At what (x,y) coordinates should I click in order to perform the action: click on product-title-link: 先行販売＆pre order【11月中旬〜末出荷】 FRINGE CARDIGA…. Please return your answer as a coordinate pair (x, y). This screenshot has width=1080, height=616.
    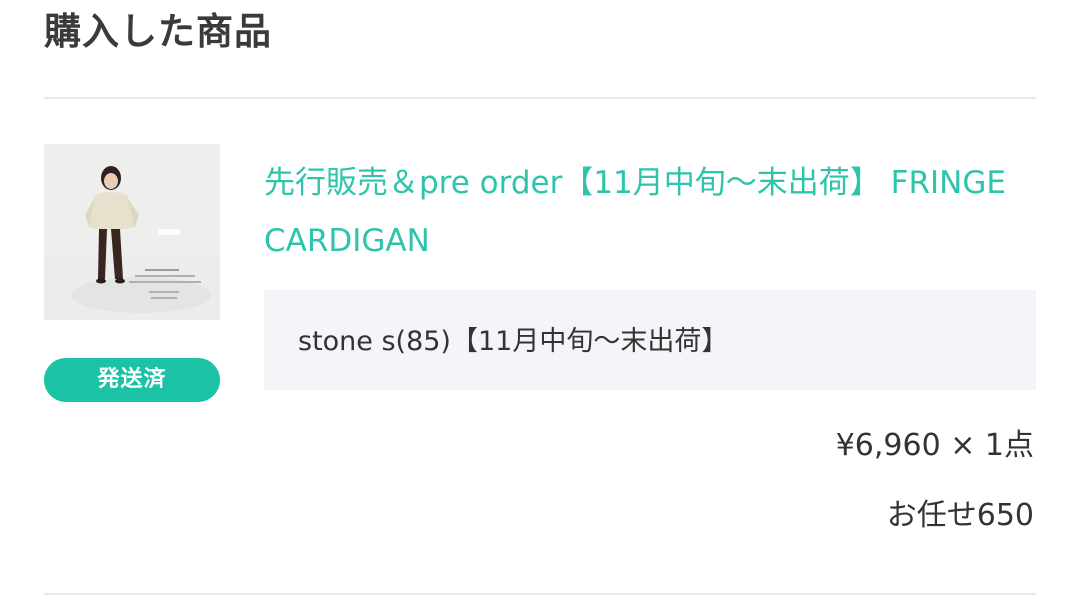
    Looking at the image, I should click on (650, 212).